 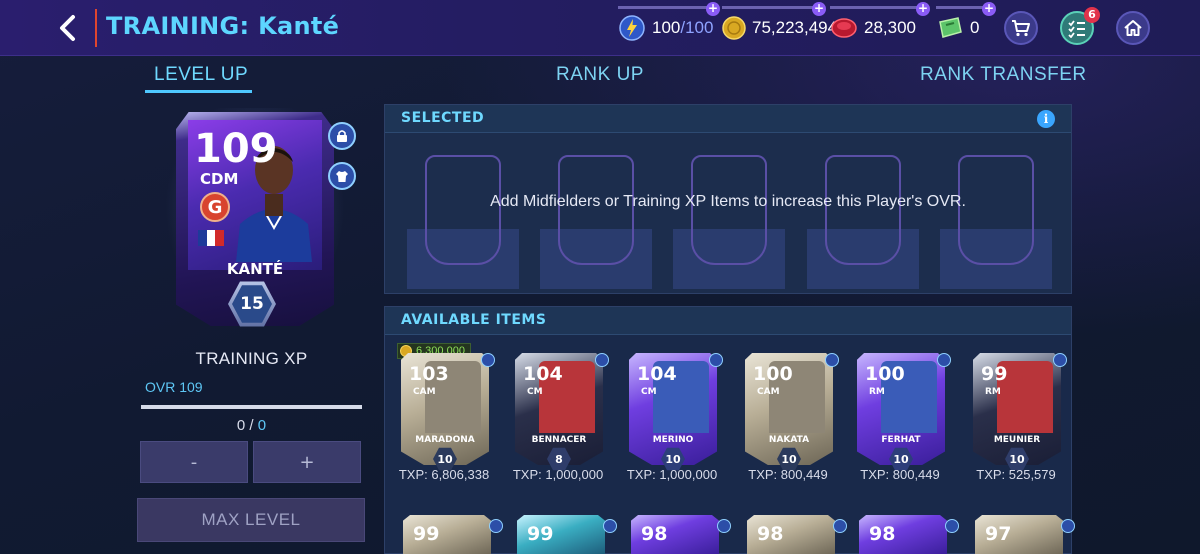 What do you see at coordinates (96, 28) in the screenshot?
I see `title-separator` at bounding box center [96, 28].